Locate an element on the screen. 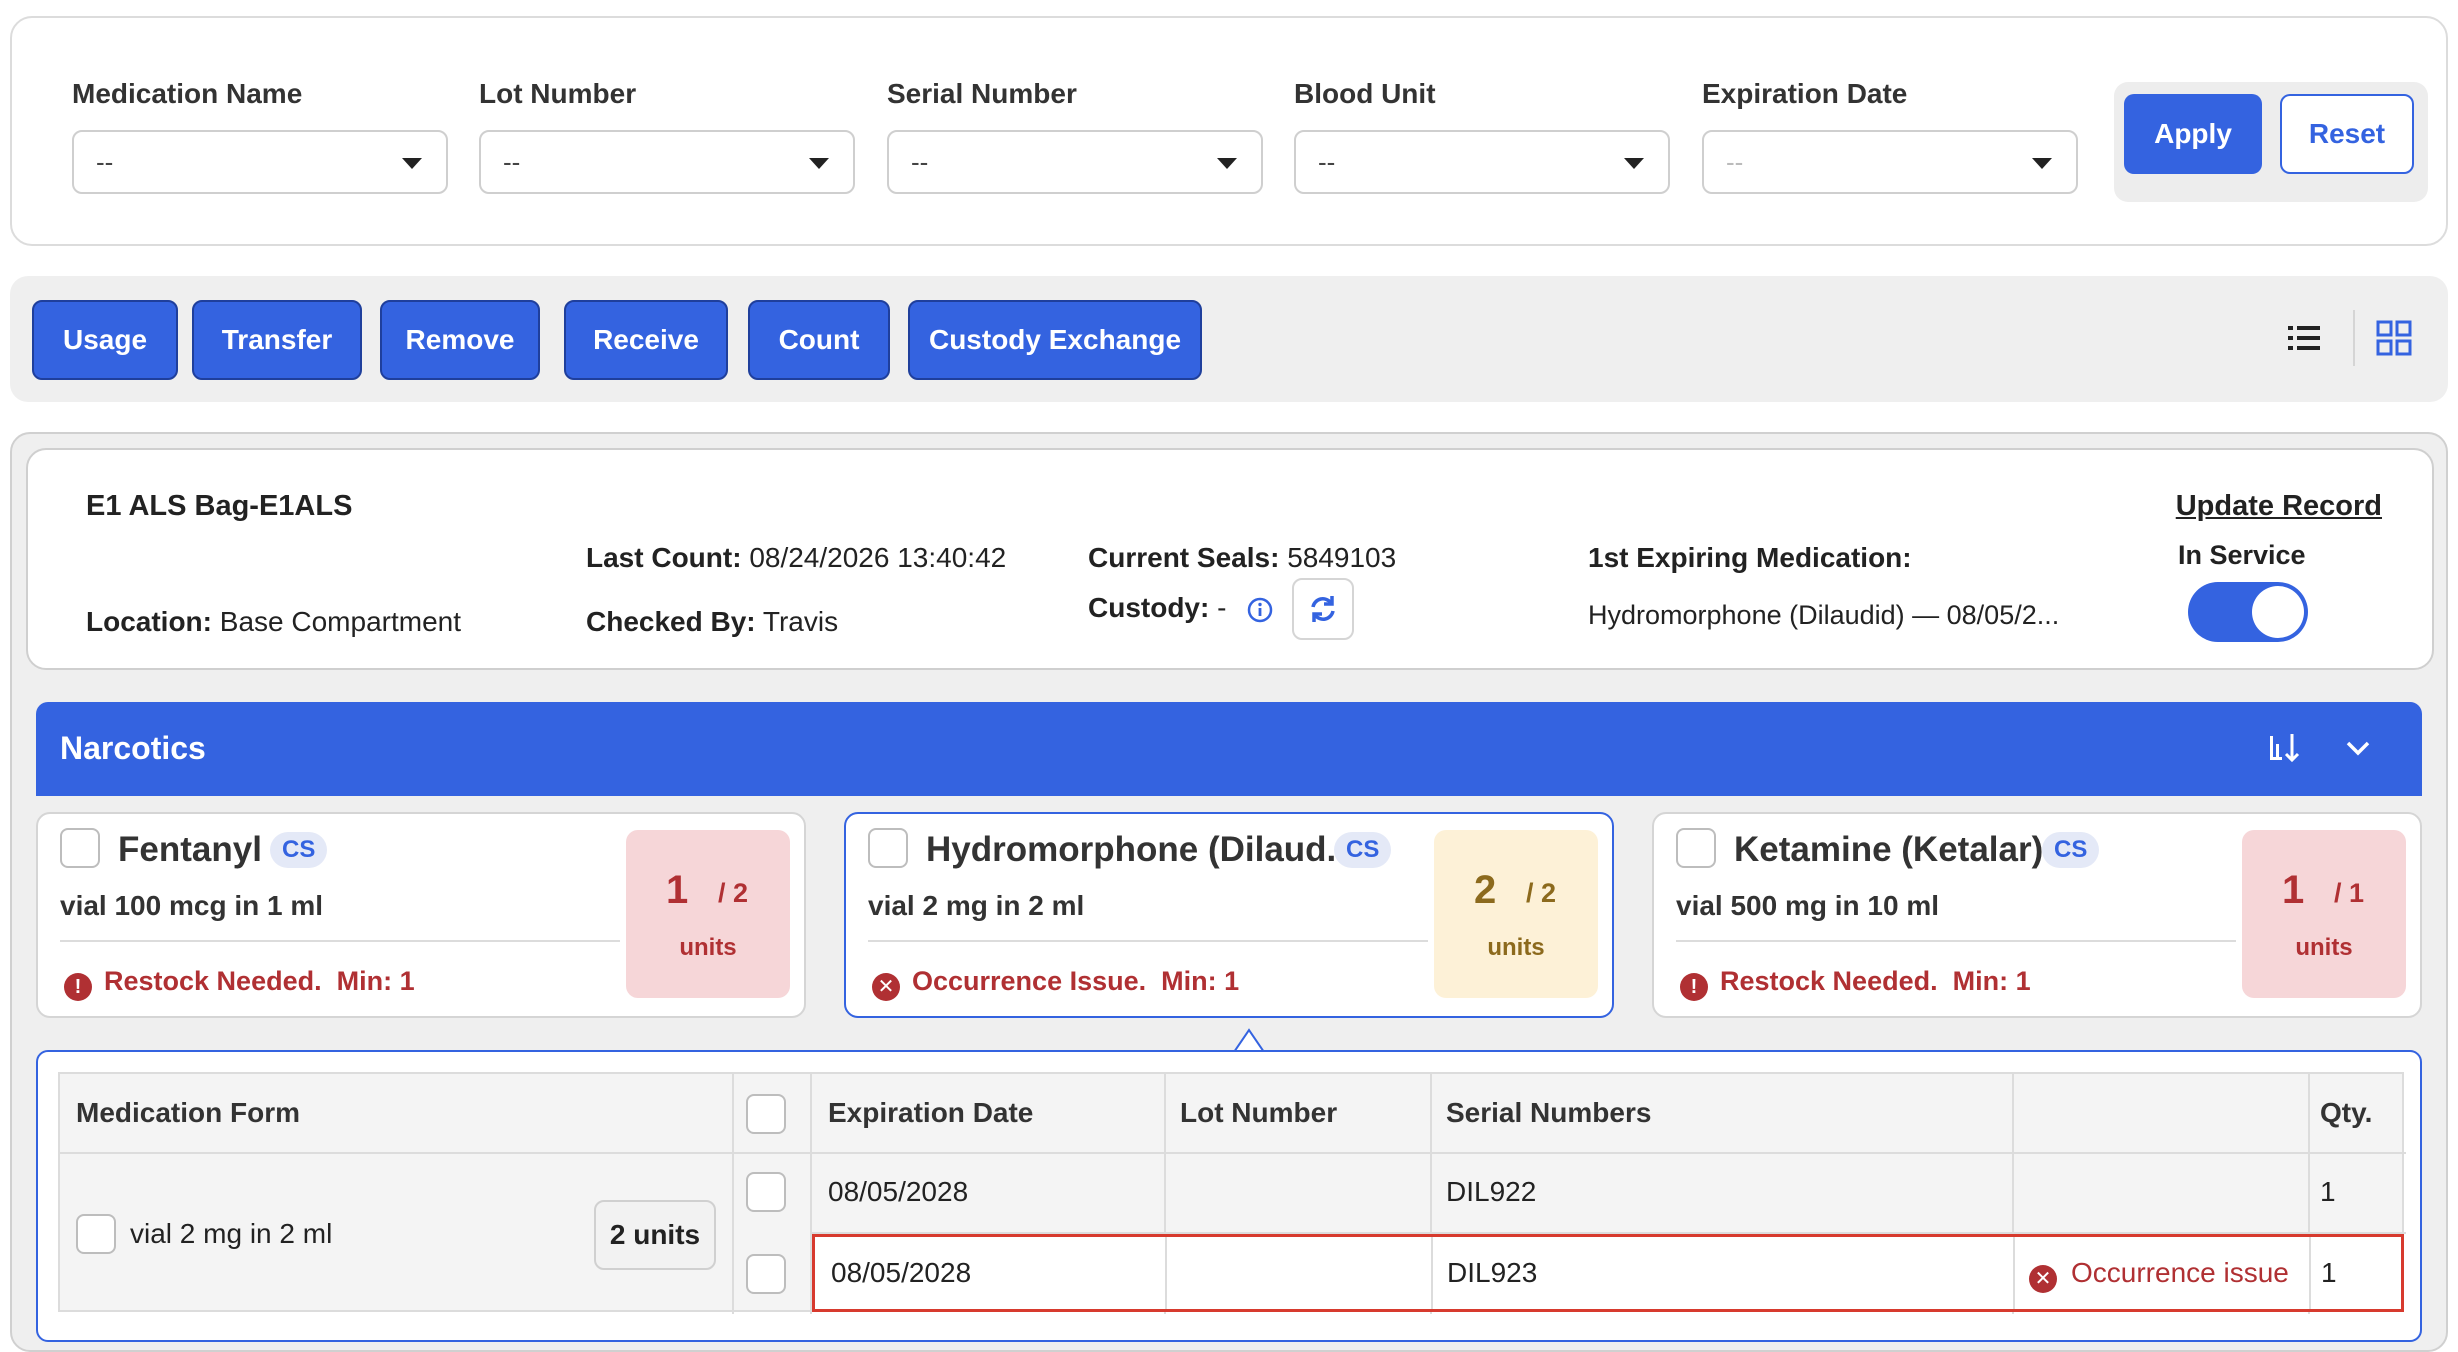 The image size is (2458, 1352). filter-label: Serial Number is located at coordinates (982, 93).